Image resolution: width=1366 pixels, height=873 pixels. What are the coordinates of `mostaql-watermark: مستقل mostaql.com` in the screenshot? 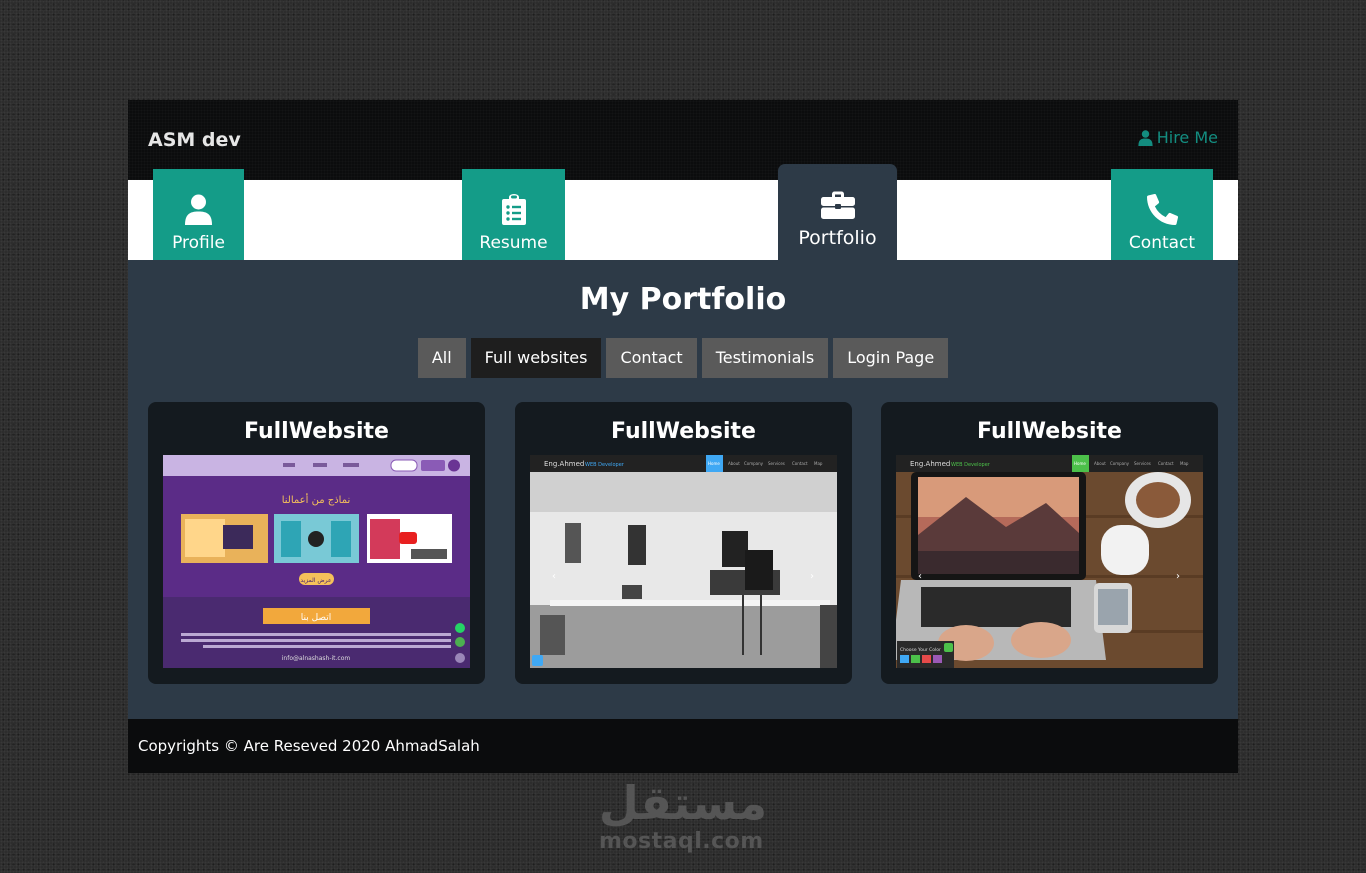 It's located at (683, 818).